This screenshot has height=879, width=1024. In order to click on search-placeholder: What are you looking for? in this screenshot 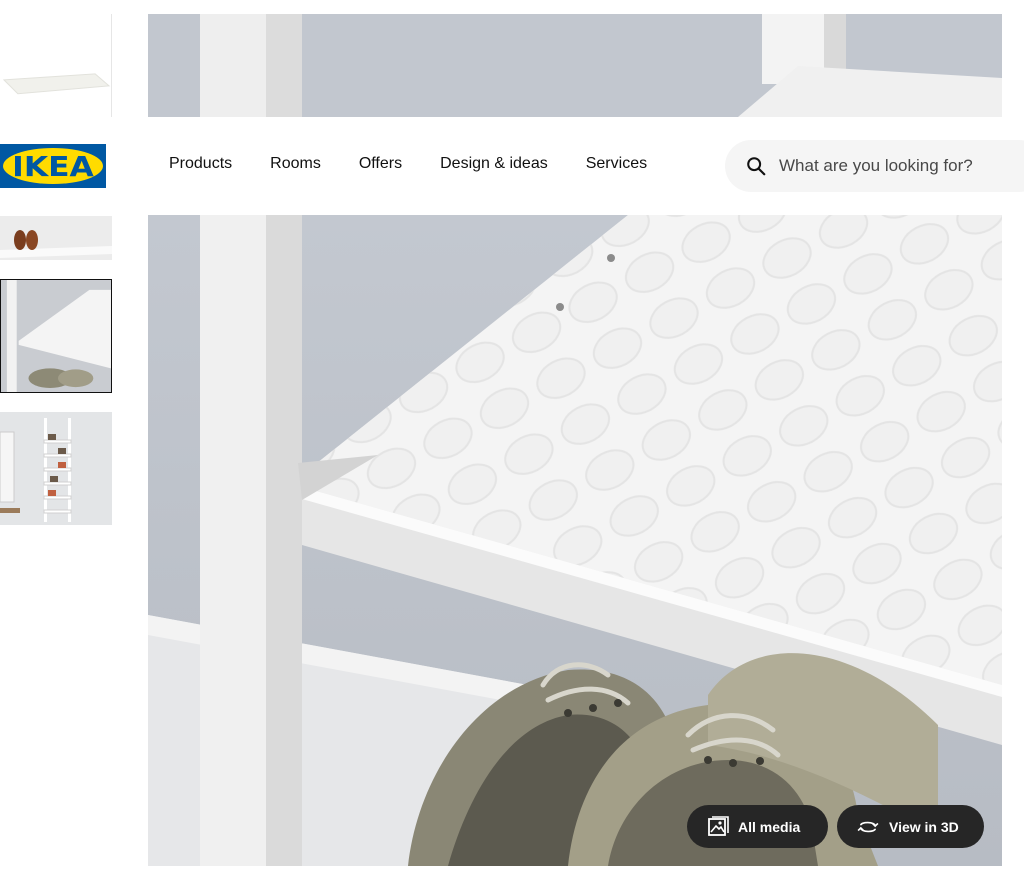, I will do `click(876, 165)`.